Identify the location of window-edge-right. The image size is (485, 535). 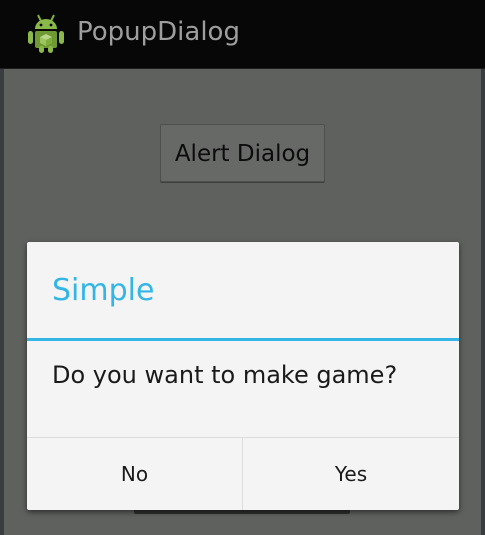
(483, 302).